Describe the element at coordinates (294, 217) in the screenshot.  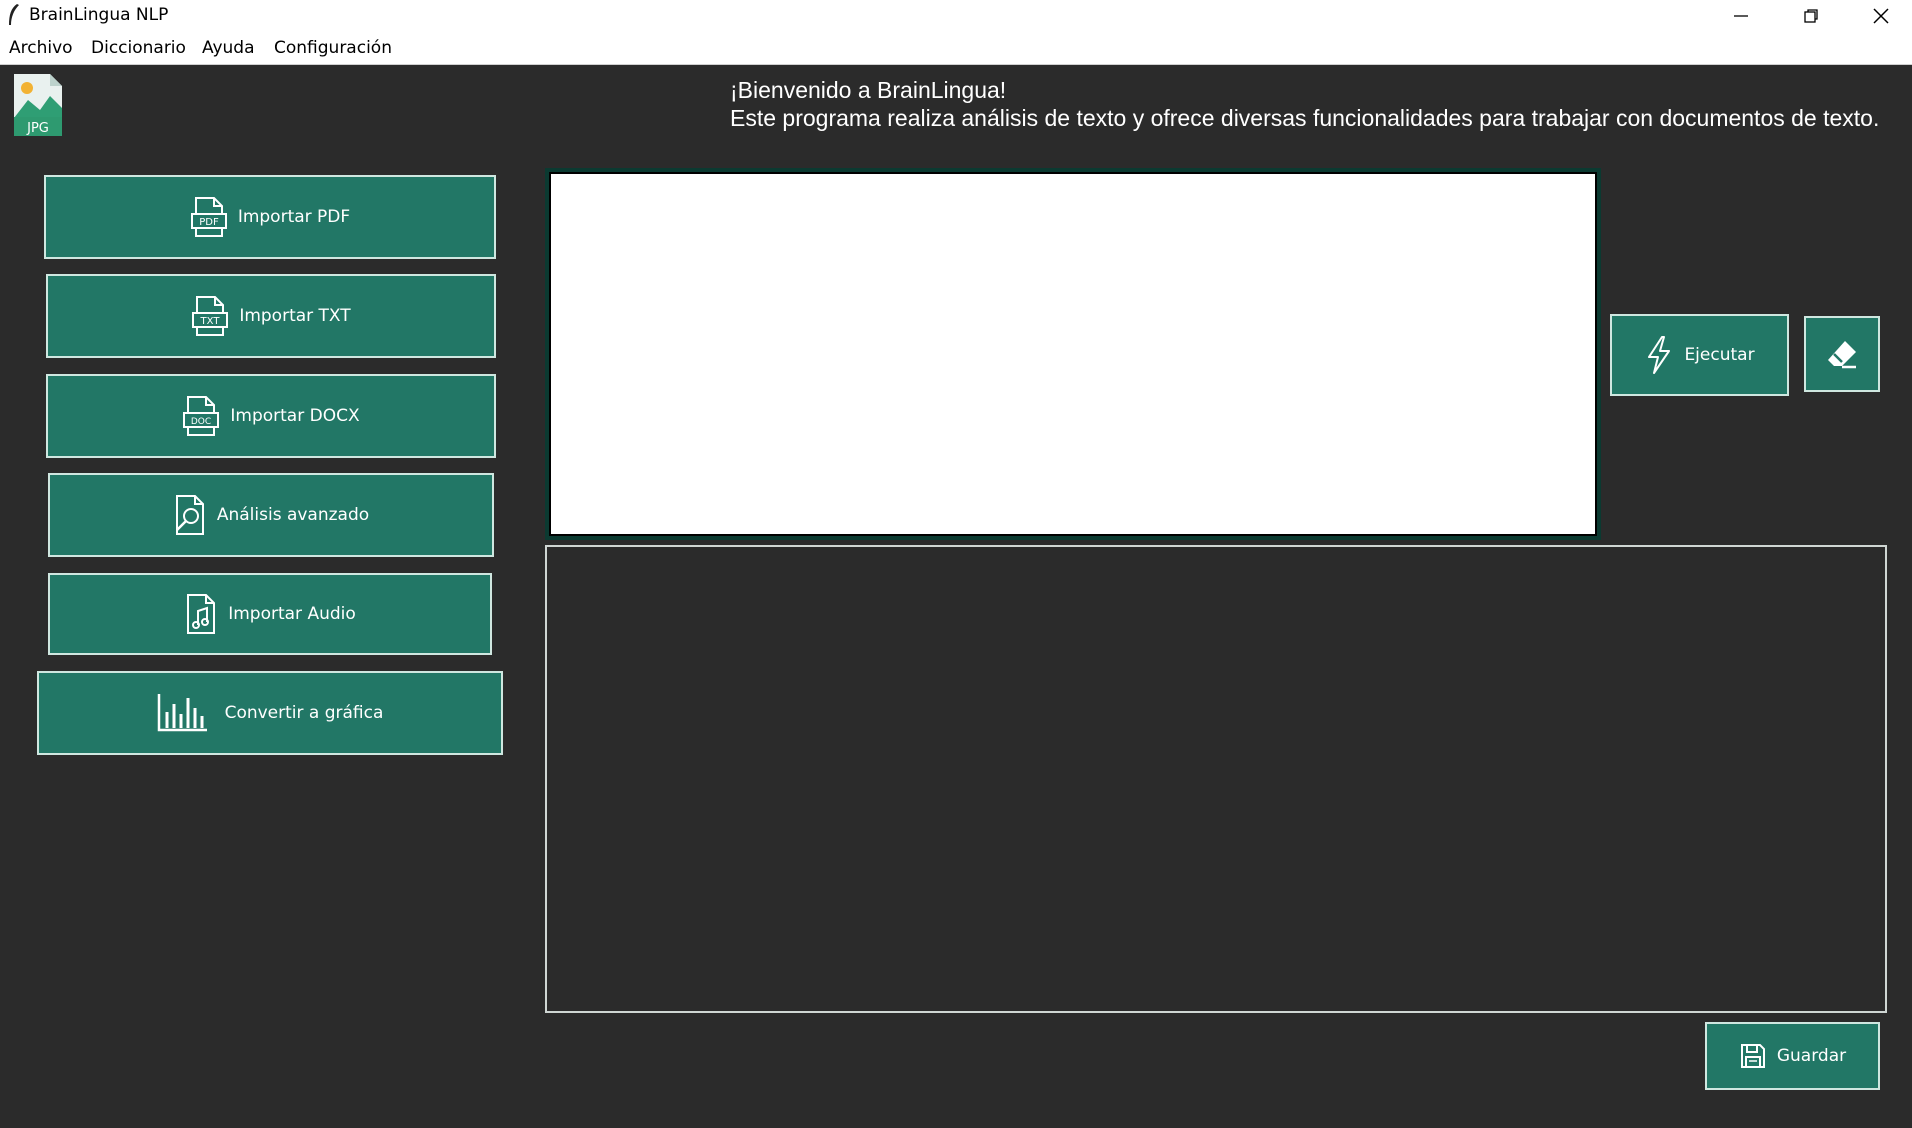
I see `import-pdf-label: Importar PDF` at that location.